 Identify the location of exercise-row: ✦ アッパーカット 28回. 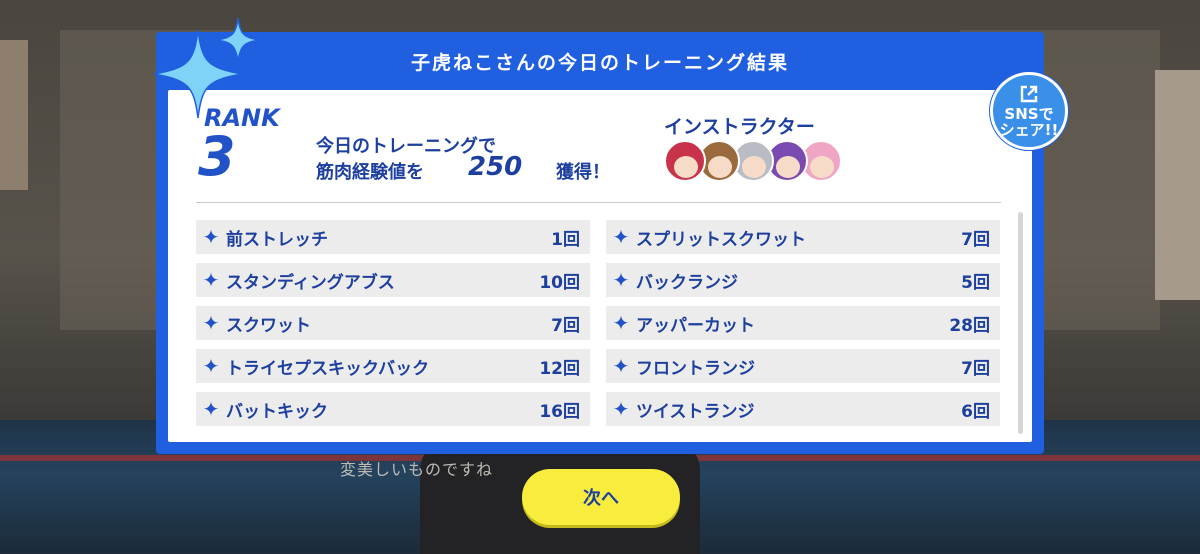
(803, 323).